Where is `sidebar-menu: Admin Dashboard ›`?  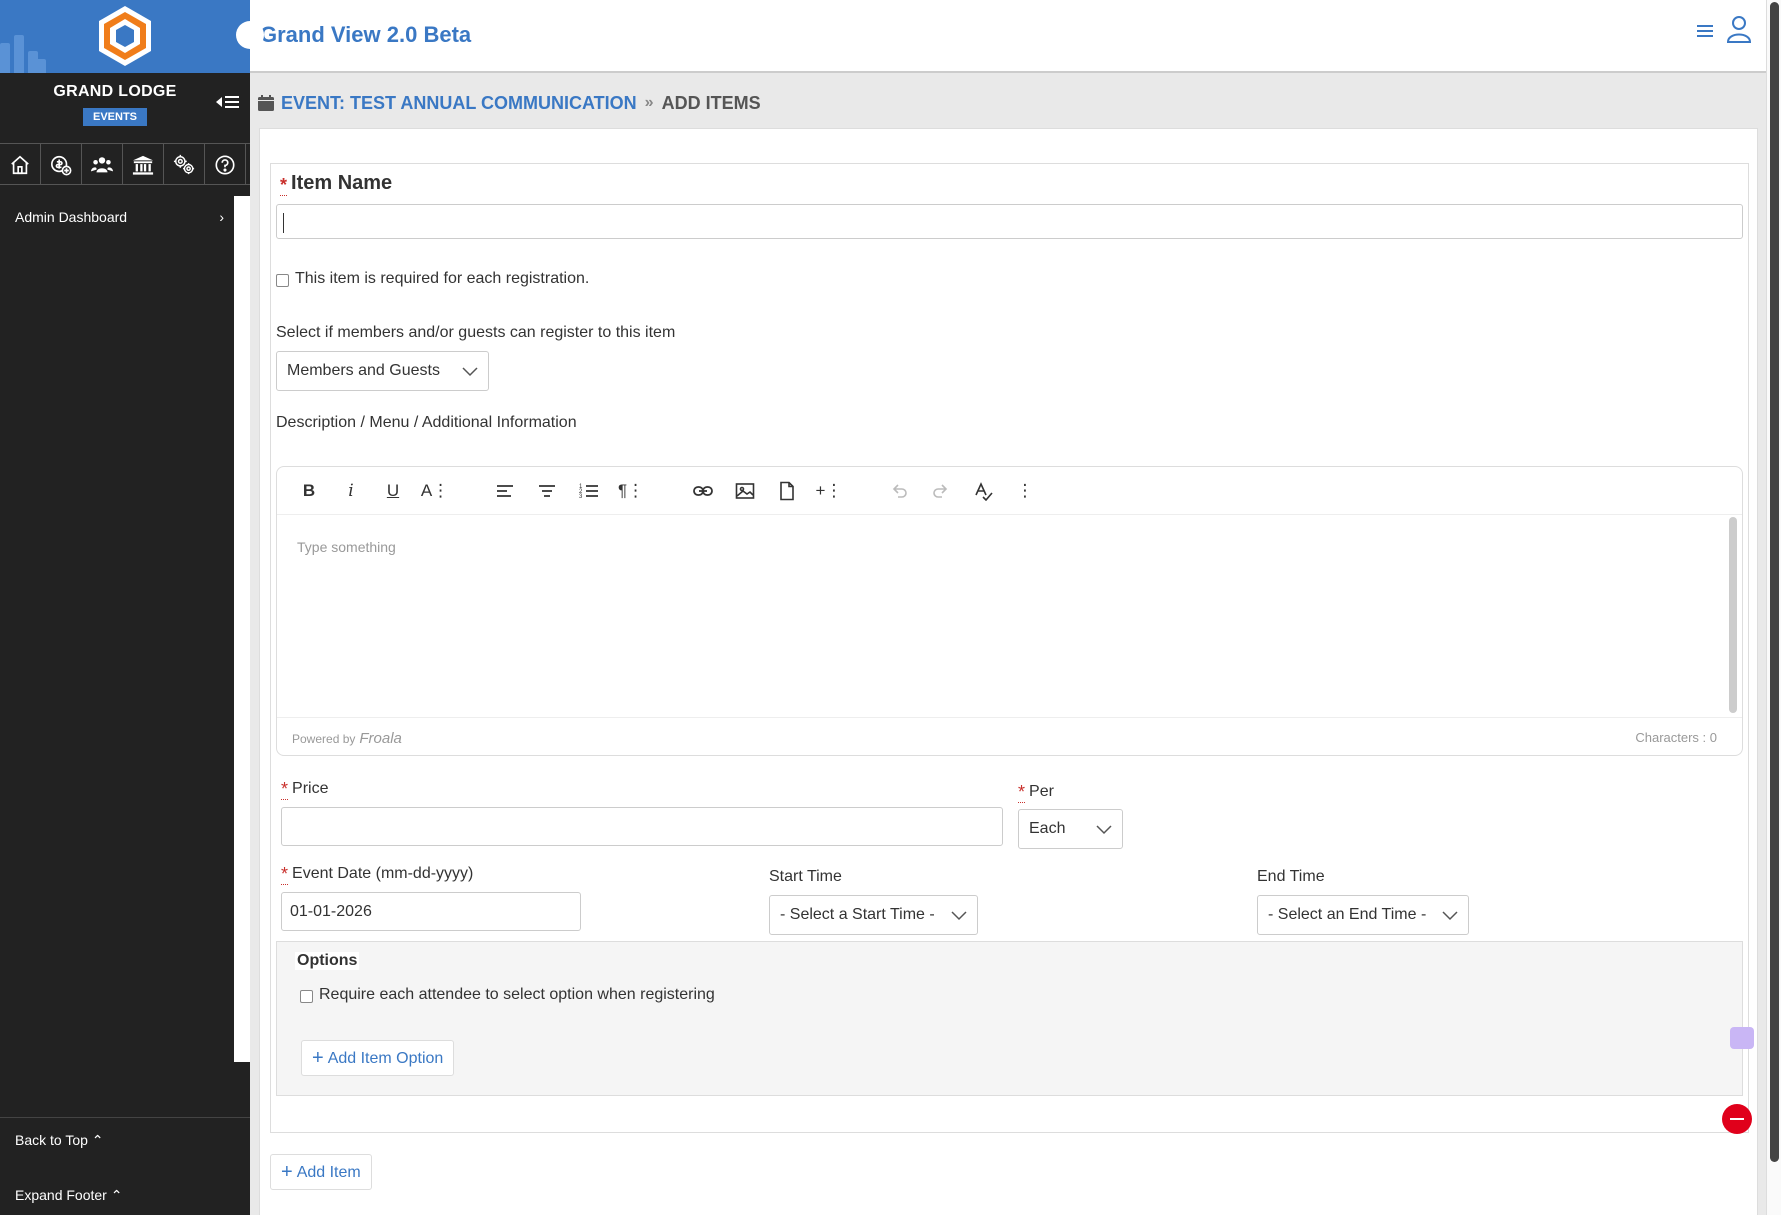 sidebar-menu: Admin Dashboard › is located at coordinates (117, 631).